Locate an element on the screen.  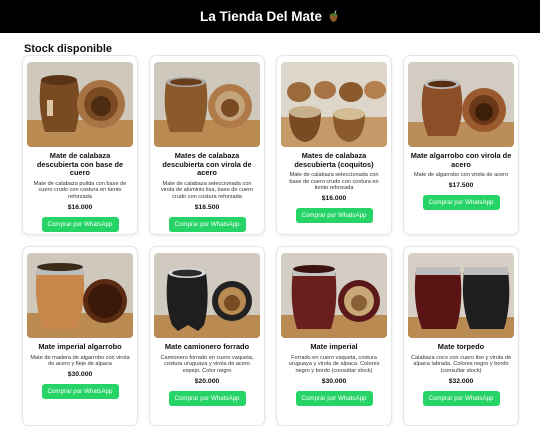
top-header: La Tienda Del Mate is located at coordinates (270, 16).